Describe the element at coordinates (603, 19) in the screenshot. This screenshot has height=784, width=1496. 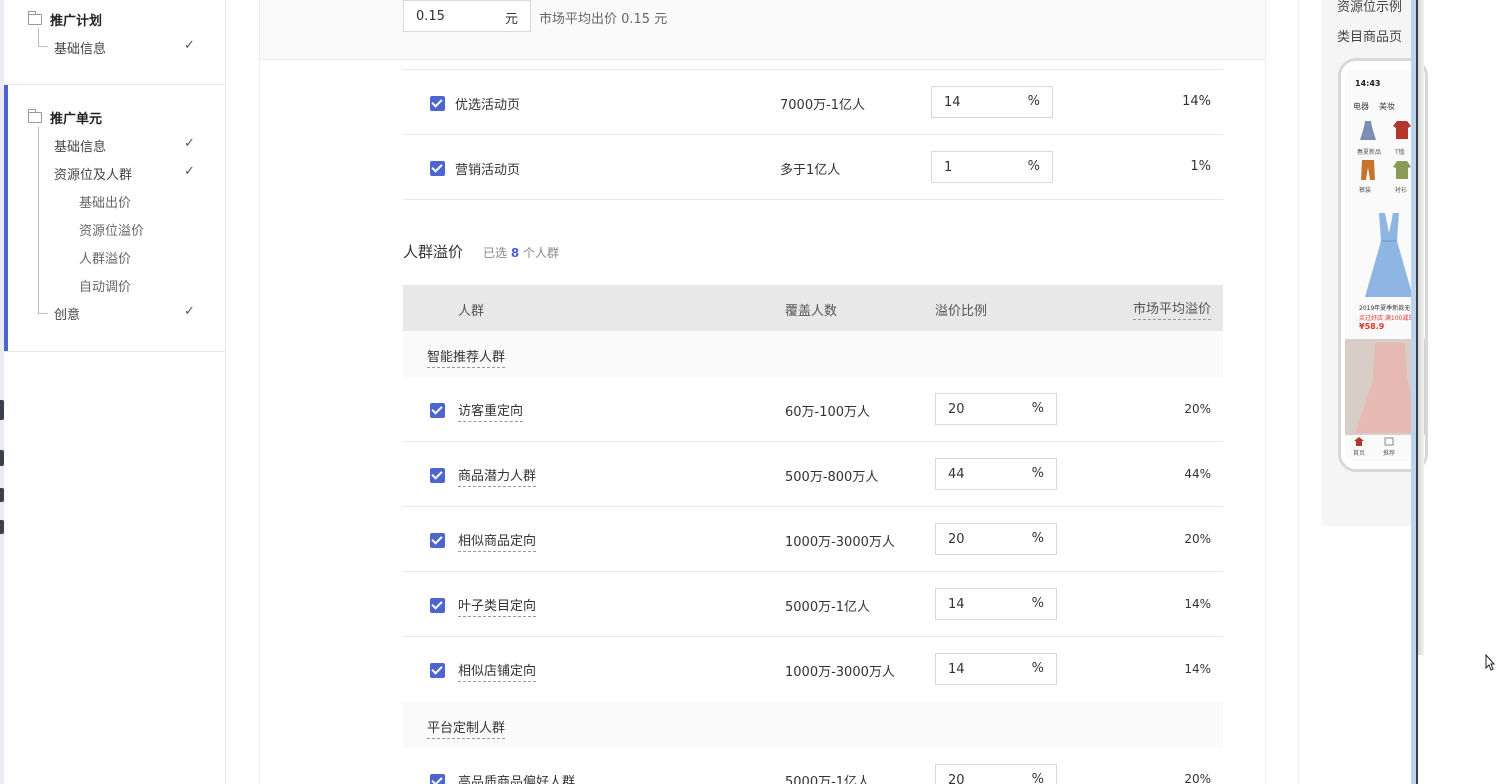
I see `base-bid-hint: 市场平均出价 0.15 元` at that location.